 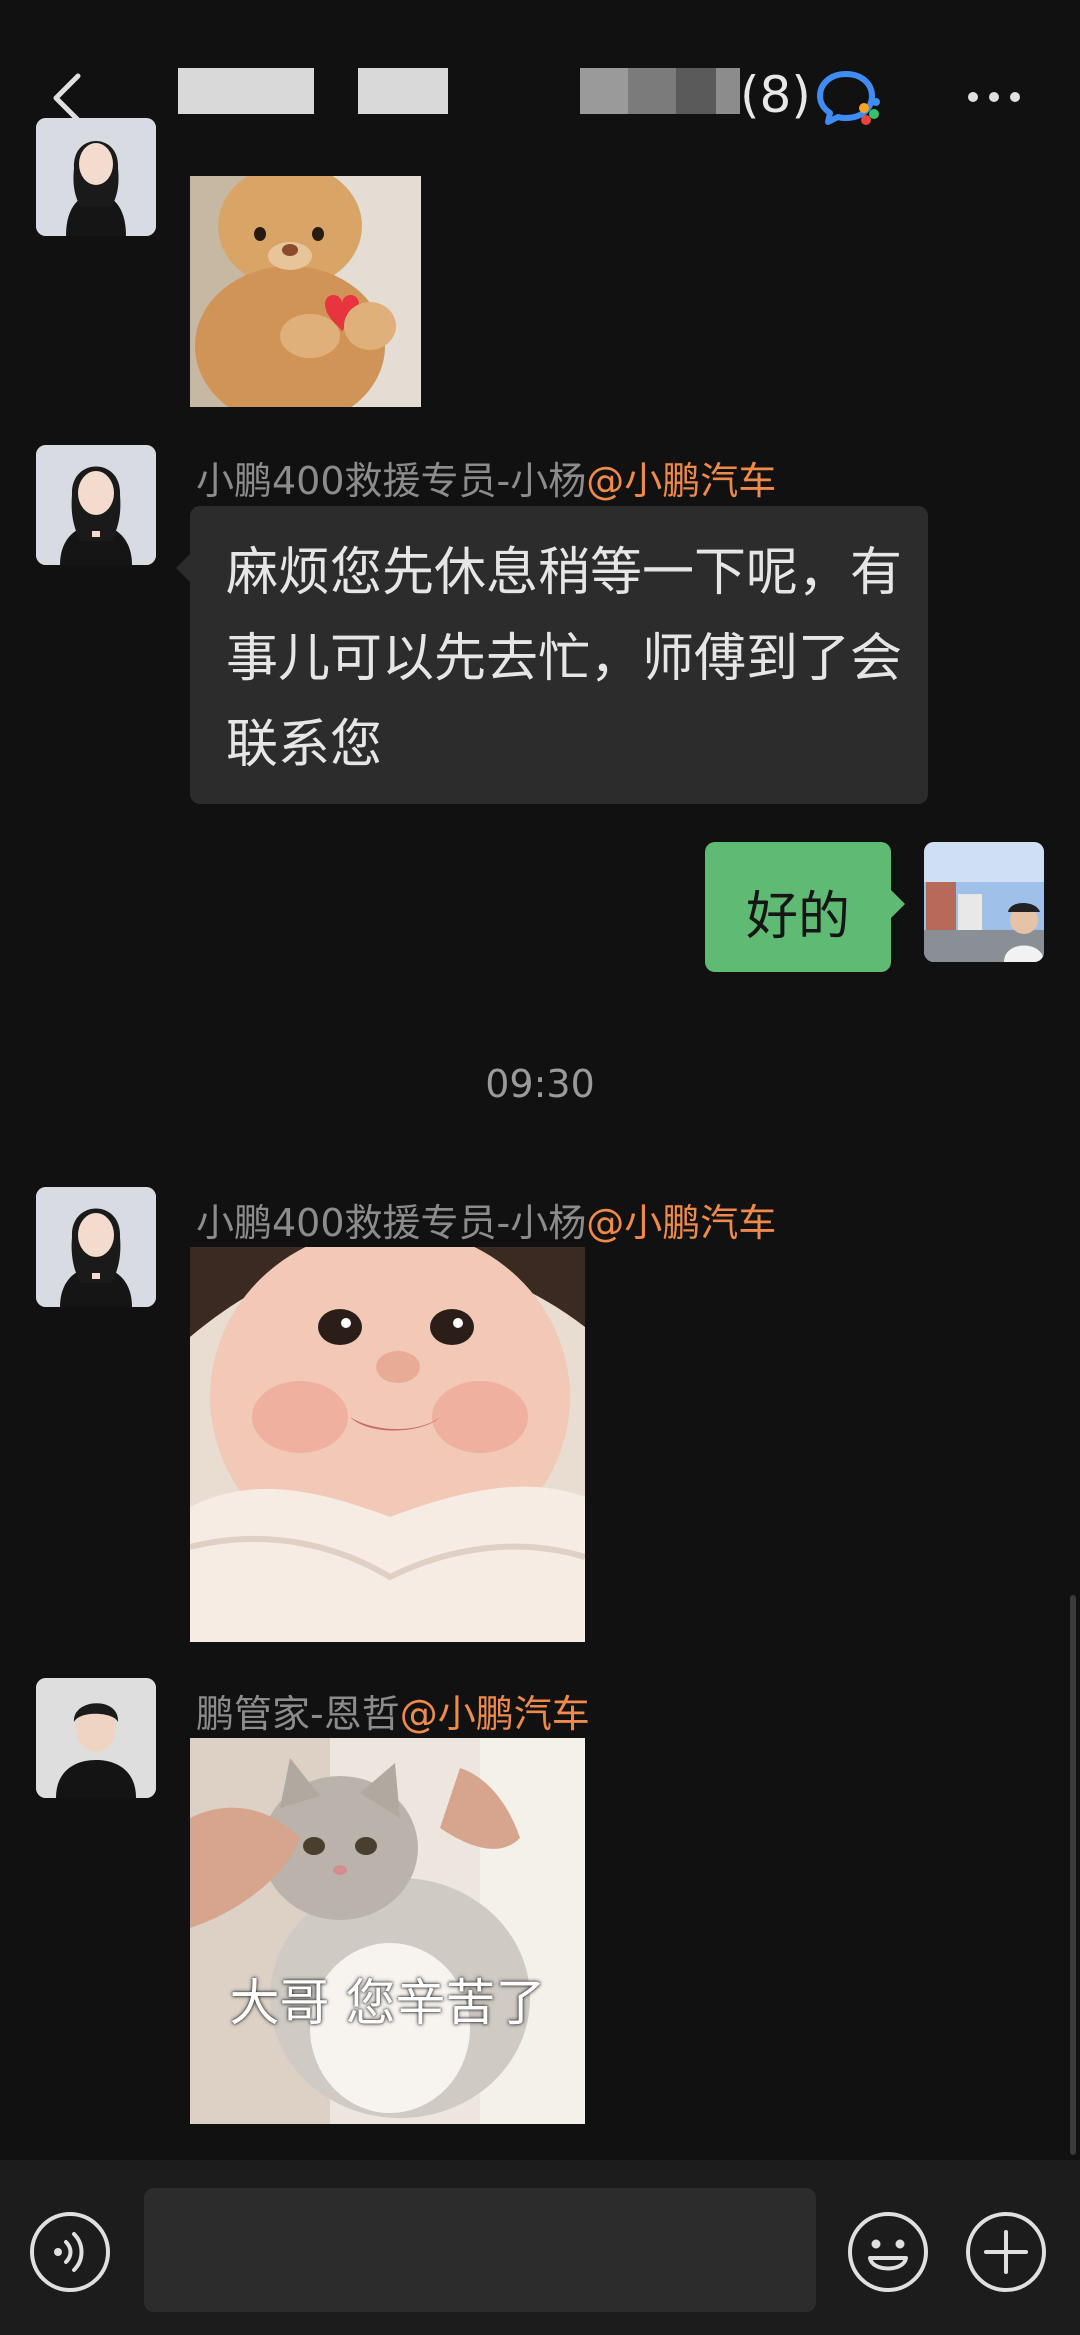 I want to click on timestamp: 09:30, so click(x=540, y=1084).